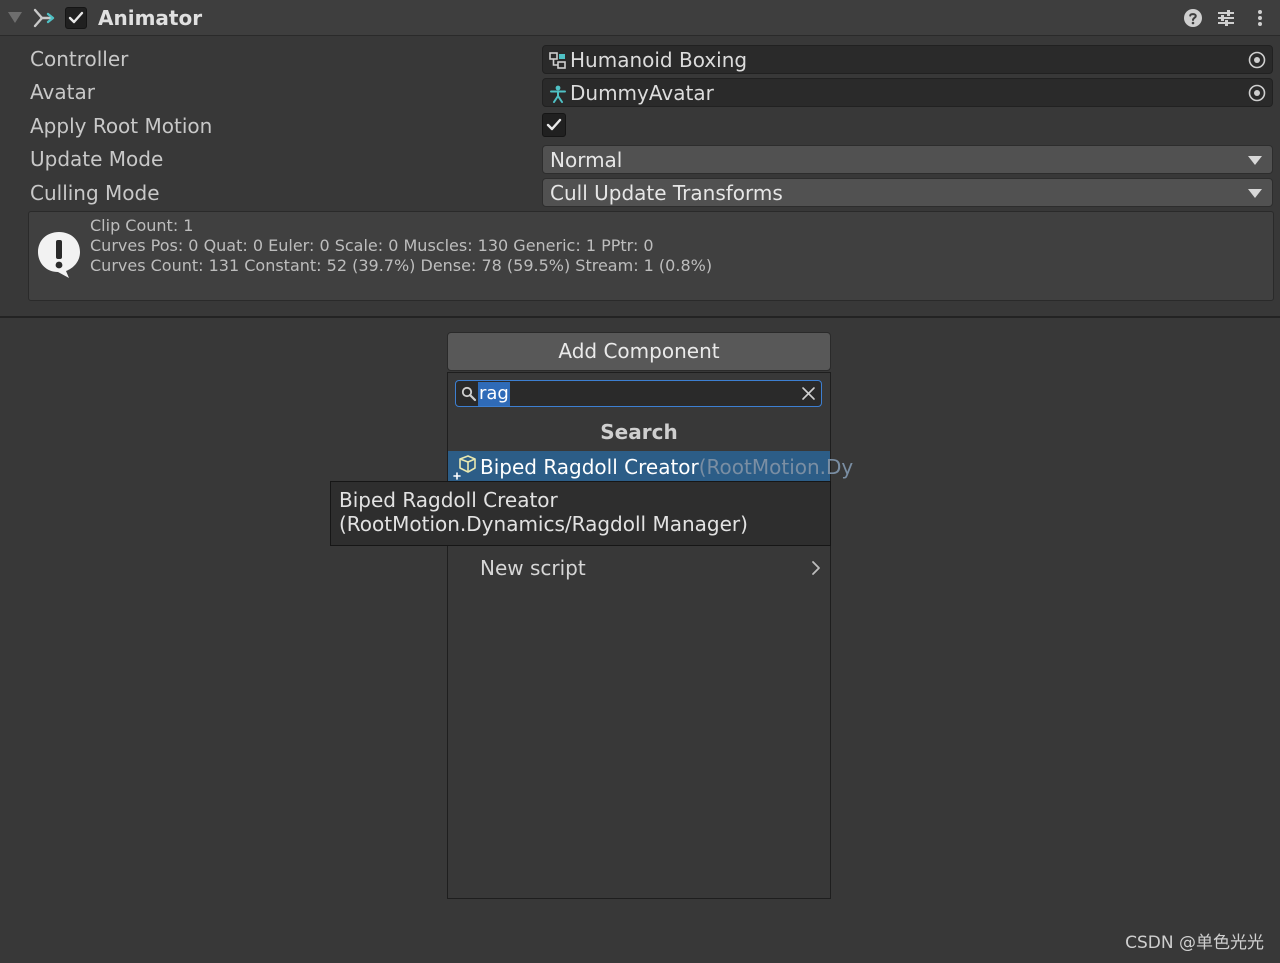 Image resolution: width=1280 pixels, height=963 pixels. What do you see at coordinates (44, 18) in the screenshot?
I see `animator-icon` at bounding box center [44, 18].